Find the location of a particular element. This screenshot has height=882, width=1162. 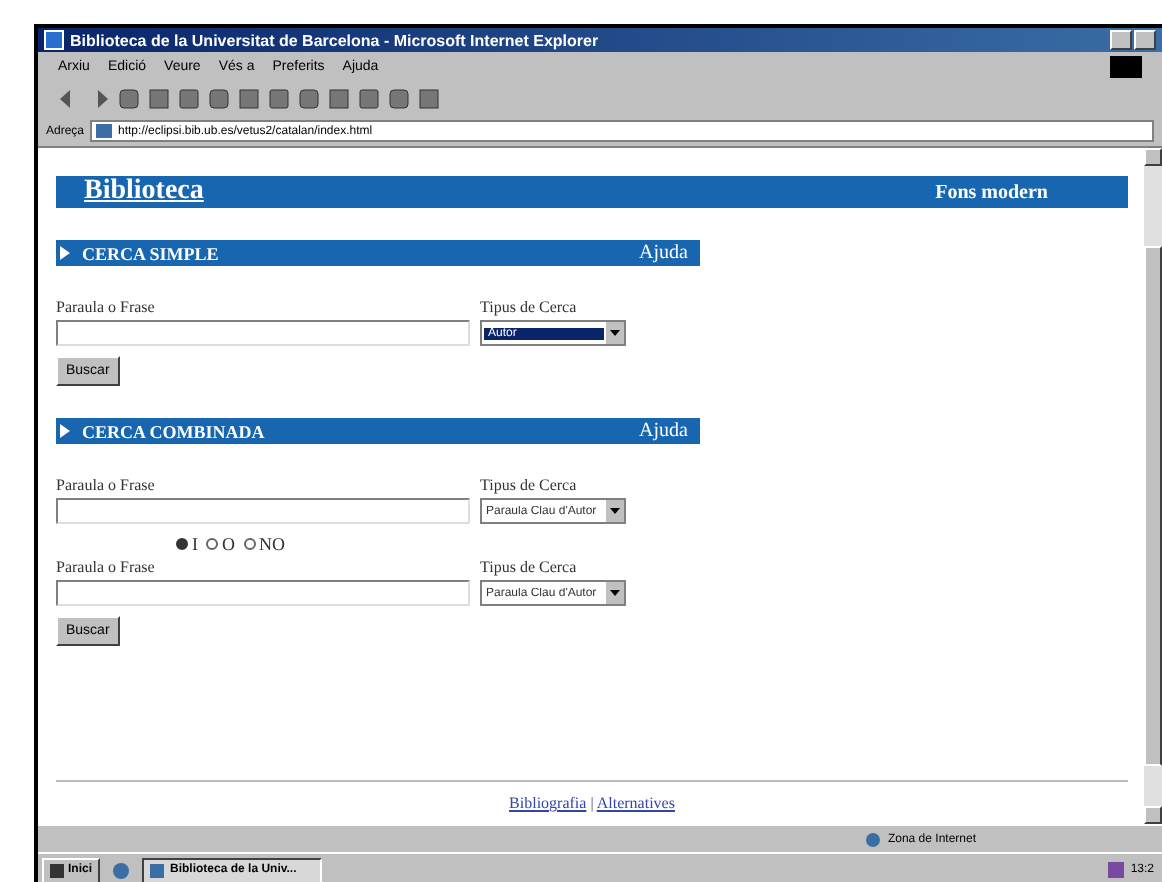

radio-label: O is located at coordinates (228, 544).